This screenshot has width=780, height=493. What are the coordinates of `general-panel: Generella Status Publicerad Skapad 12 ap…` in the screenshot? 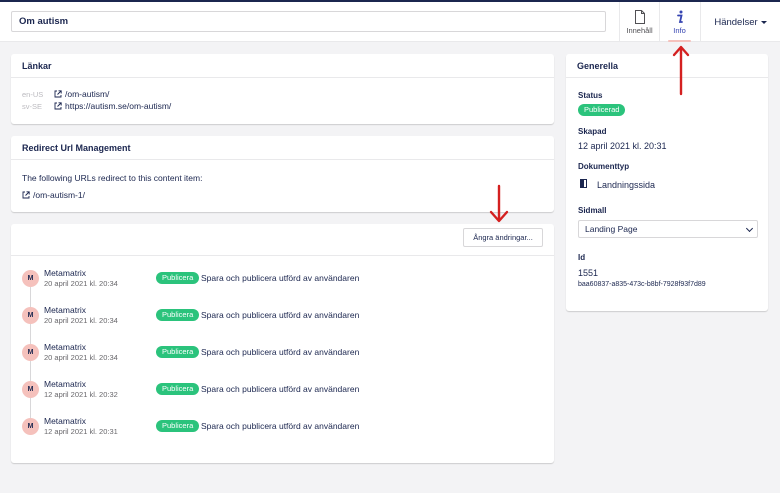 It's located at (667, 182).